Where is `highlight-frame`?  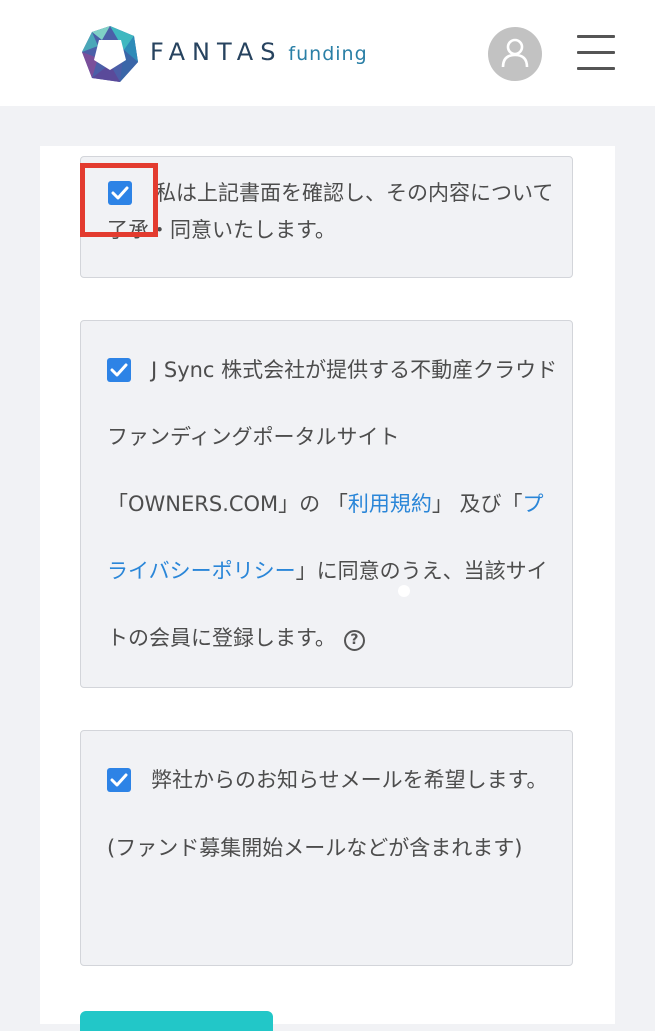 highlight-frame is located at coordinates (119, 200).